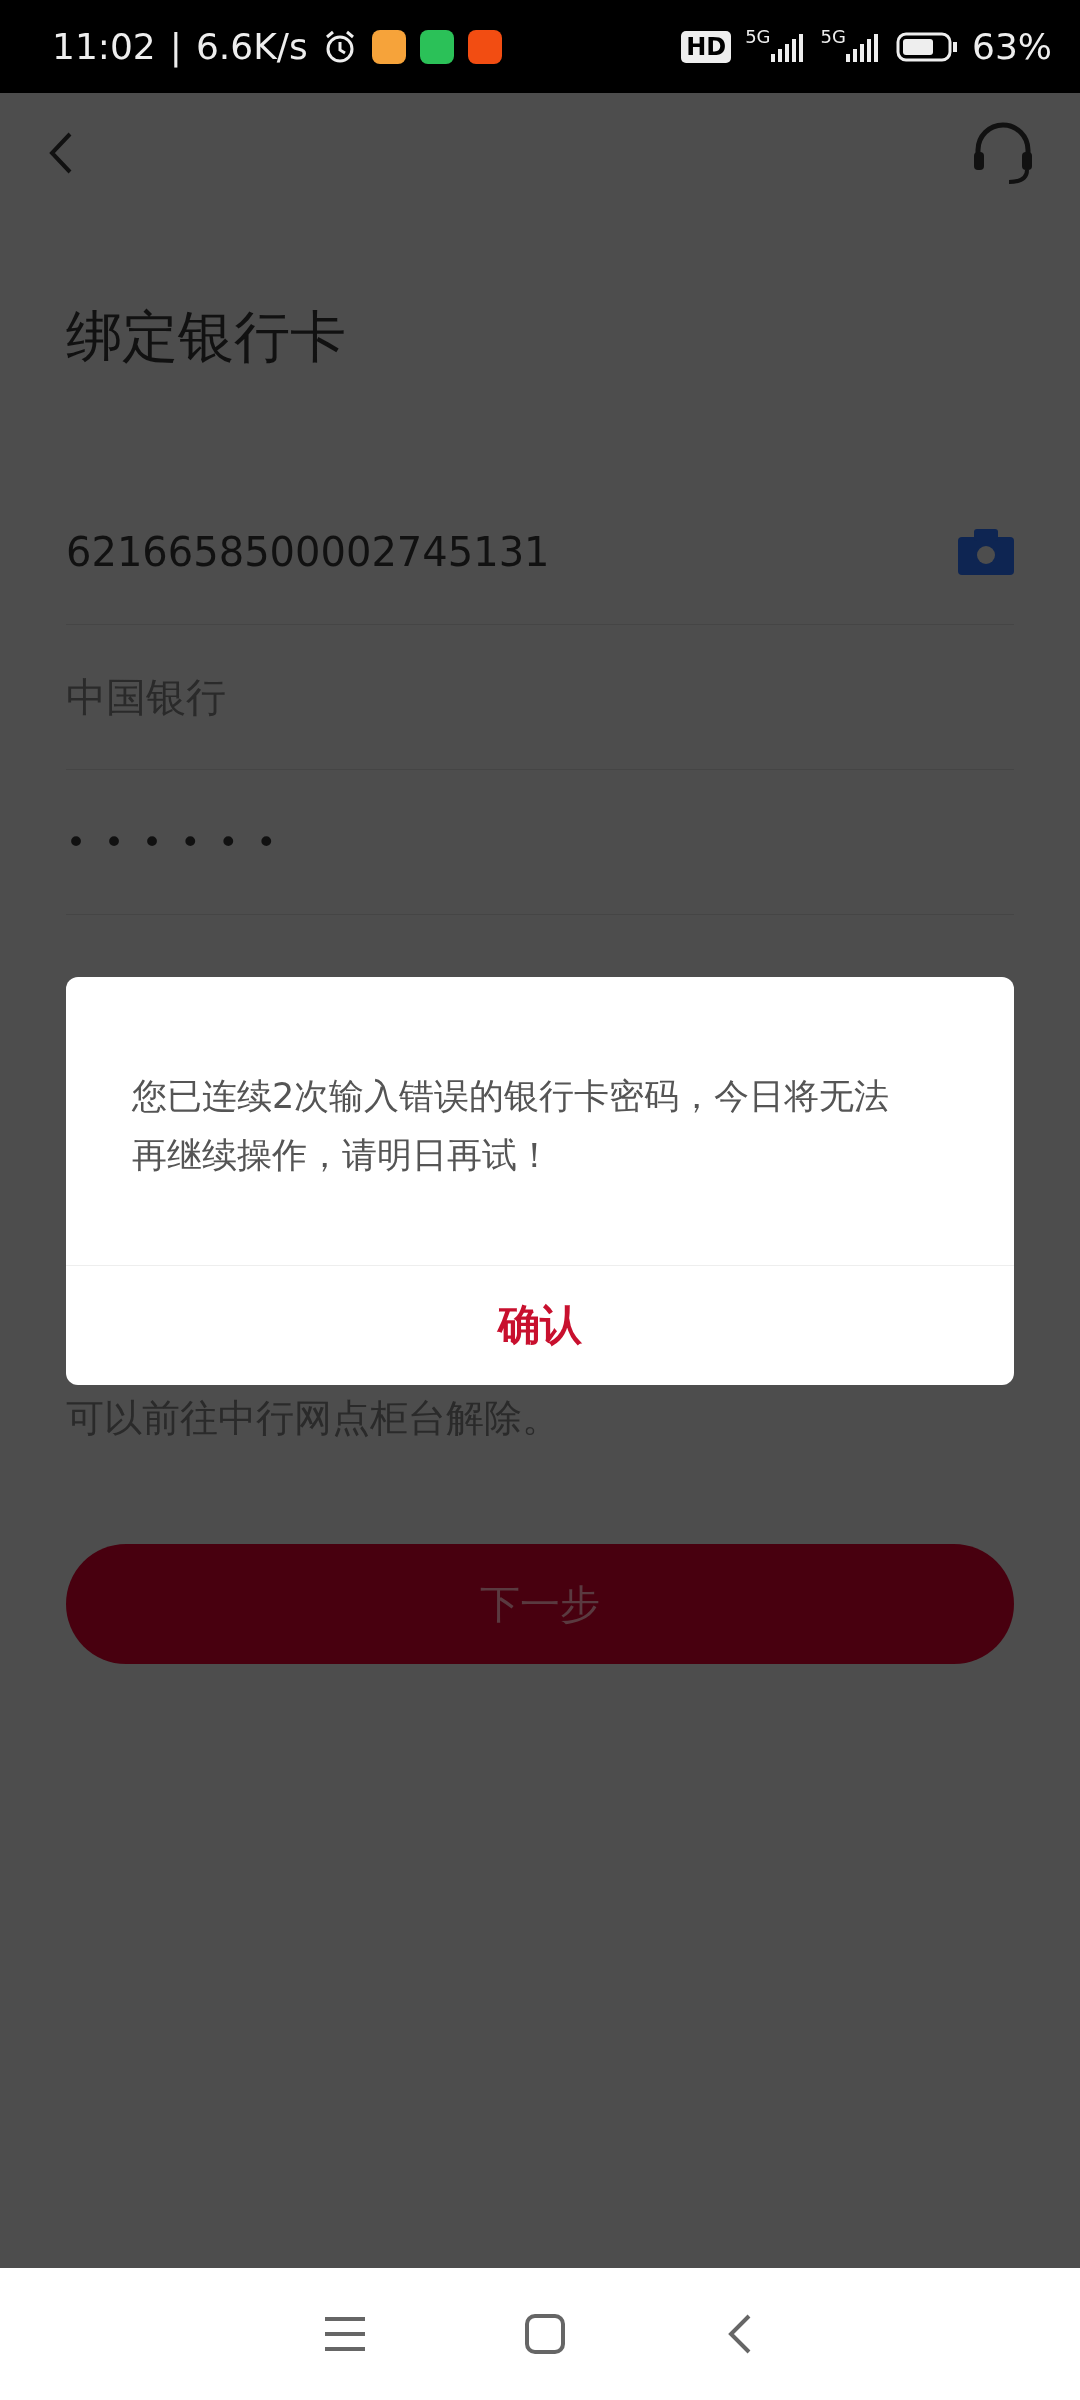 The image size is (1080, 2400). I want to click on confirm-button: 确认, so click(540, 1324).